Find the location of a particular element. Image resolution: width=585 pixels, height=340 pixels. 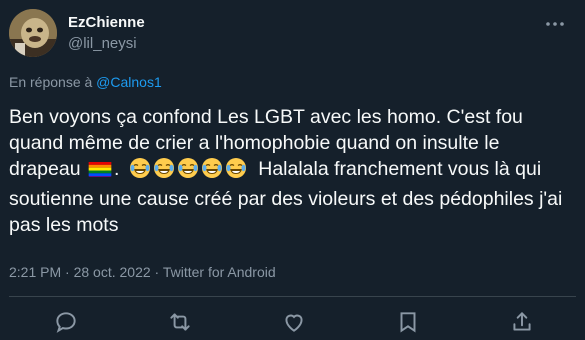

divider is located at coordinates (292, 296).